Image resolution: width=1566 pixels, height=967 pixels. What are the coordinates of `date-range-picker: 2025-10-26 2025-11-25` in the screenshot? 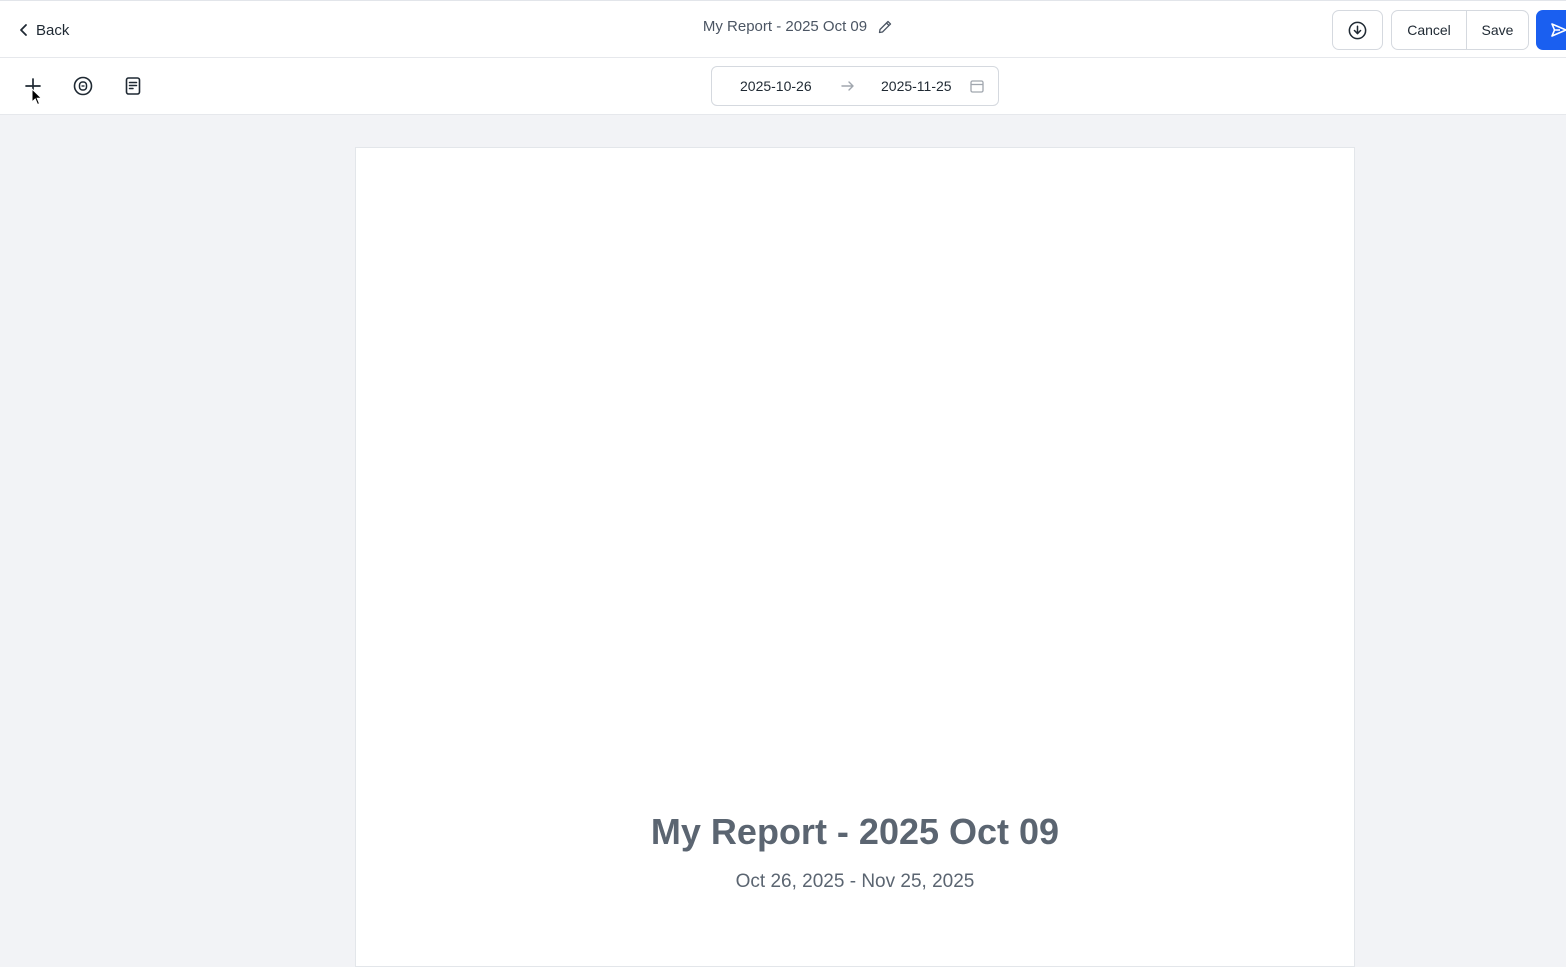 It's located at (855, 86).